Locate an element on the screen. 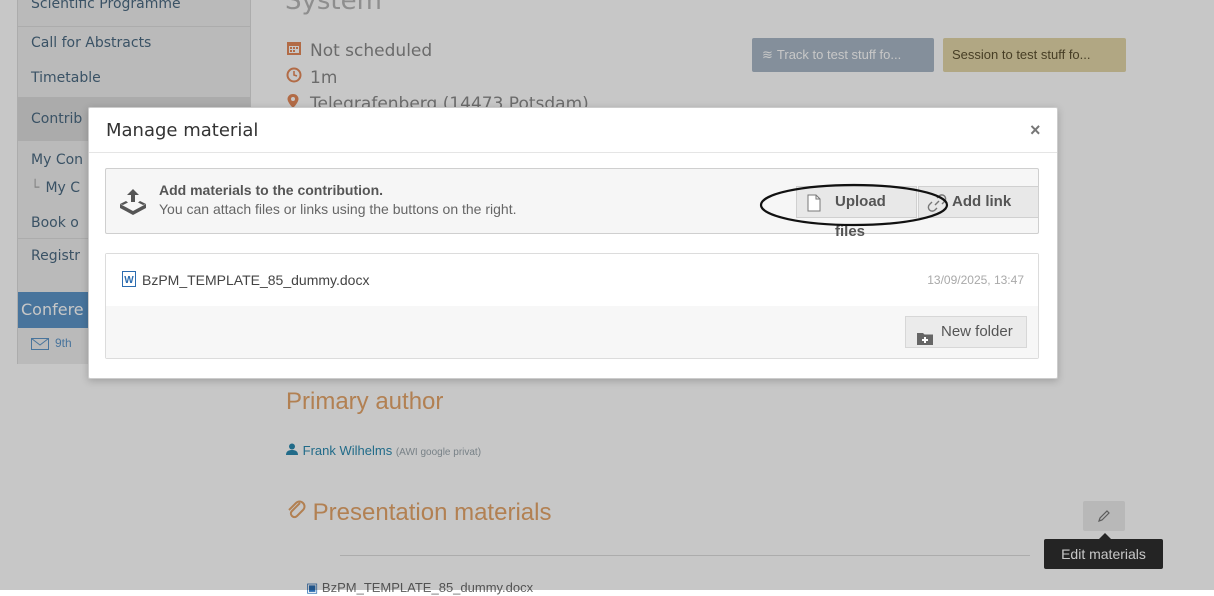  file-date: 13/09/2025, 13:47 is located at coordinates (975, 280).